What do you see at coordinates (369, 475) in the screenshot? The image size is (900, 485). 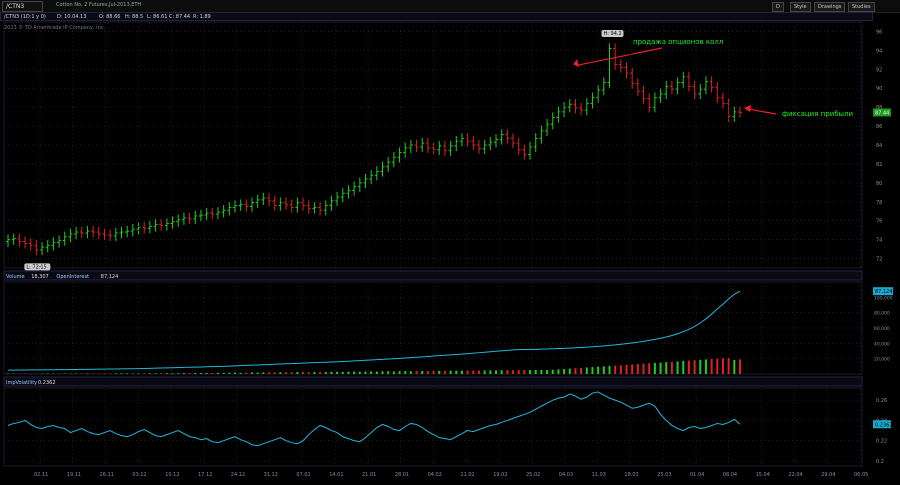 I see `x-tick-label: 21.01` at bounding box center [369, 475].